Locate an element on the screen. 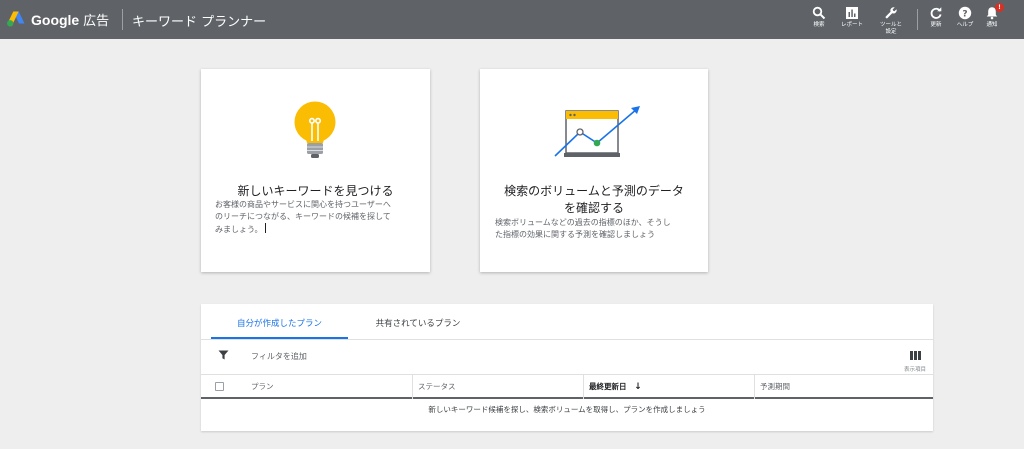 The height and width of the screenshot is (449, 1024). table-header is located at coordinates (567, 387).